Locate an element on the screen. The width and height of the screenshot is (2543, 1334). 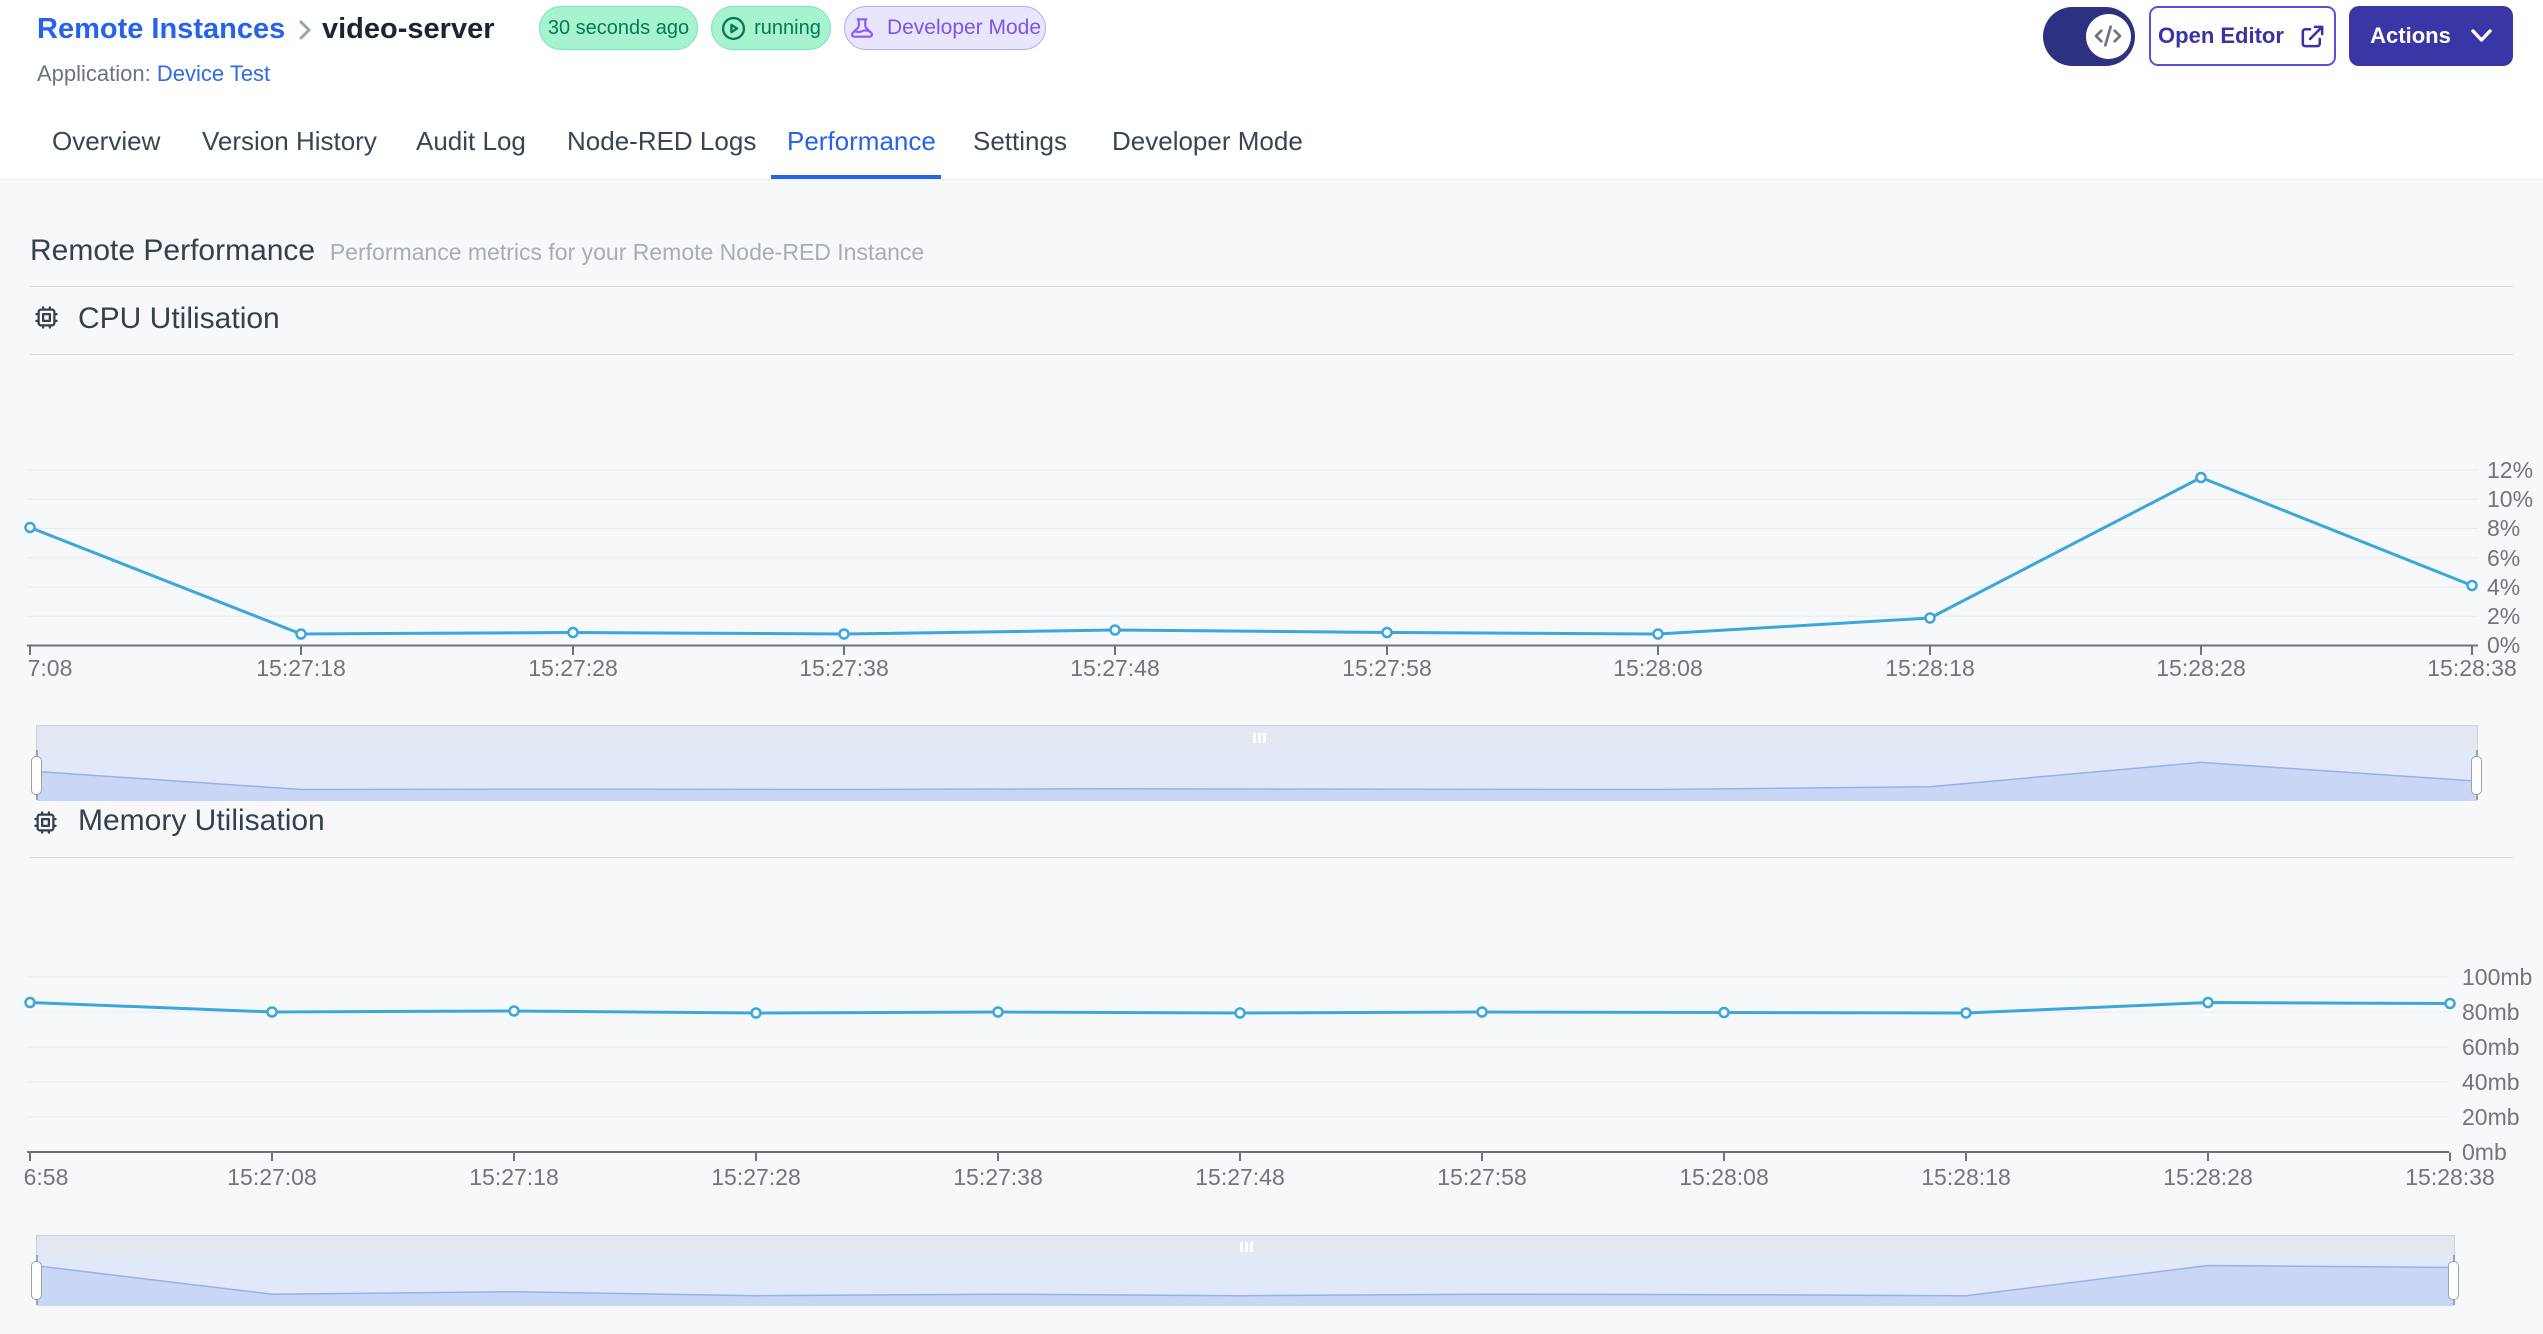
svg-text: 15:27:08 is located at coordinates (272, 1177).